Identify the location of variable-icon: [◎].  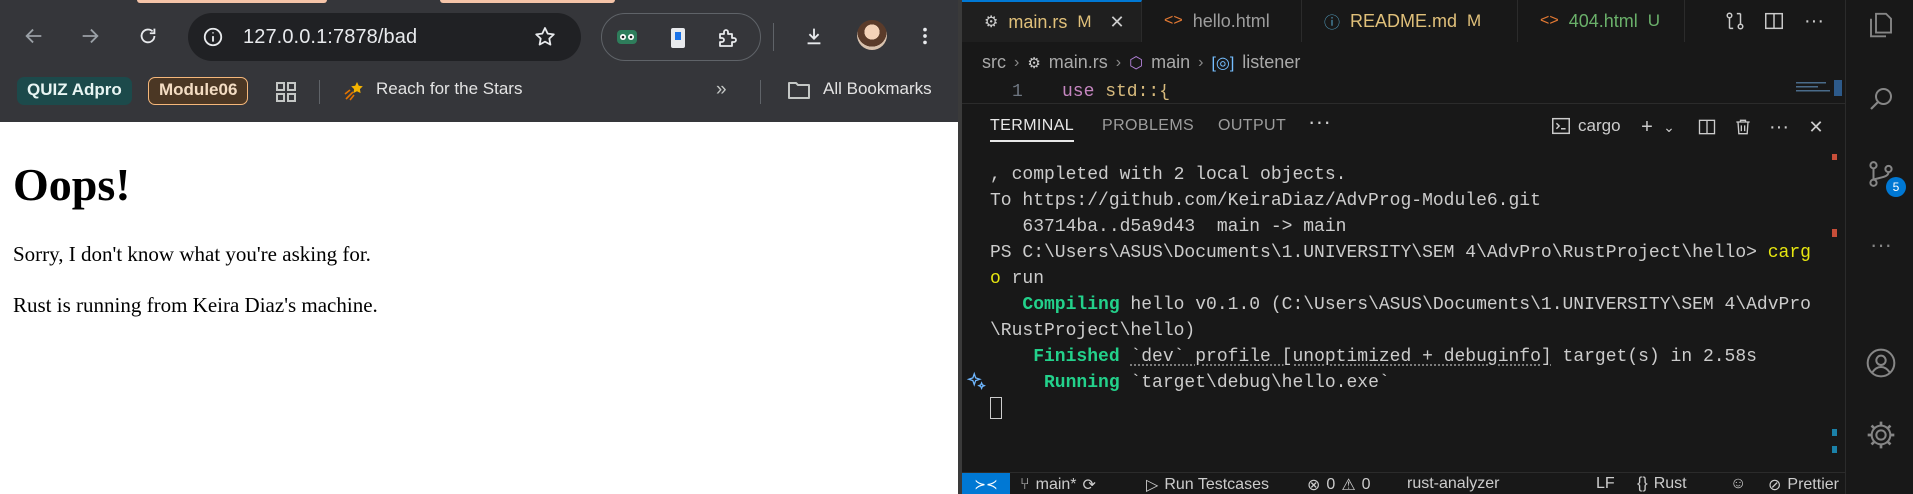
(1223, 63).